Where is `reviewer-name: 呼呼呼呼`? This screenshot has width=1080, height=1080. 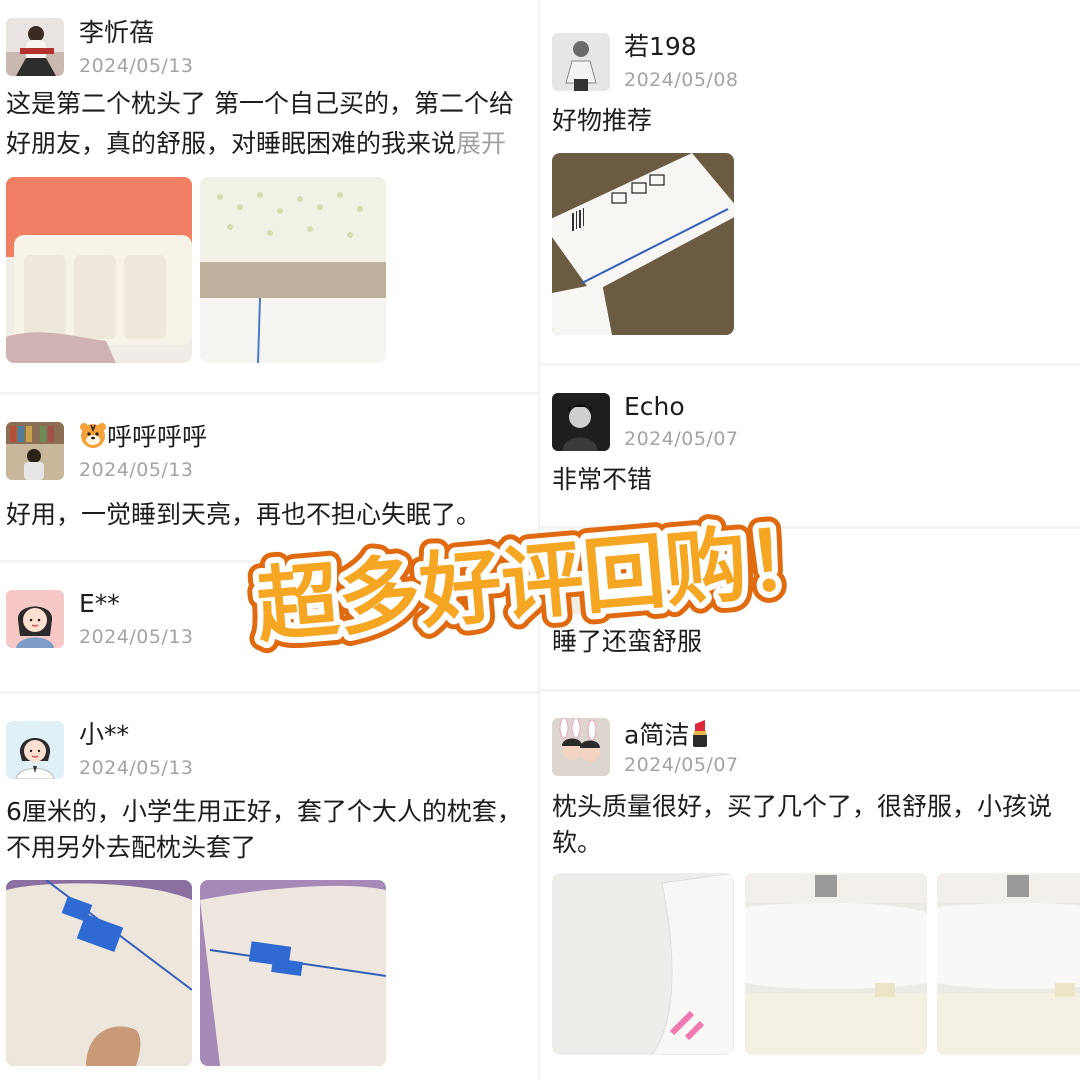
reviewer-name: 呼呼呼呼 is located at coordinates (157, 437).